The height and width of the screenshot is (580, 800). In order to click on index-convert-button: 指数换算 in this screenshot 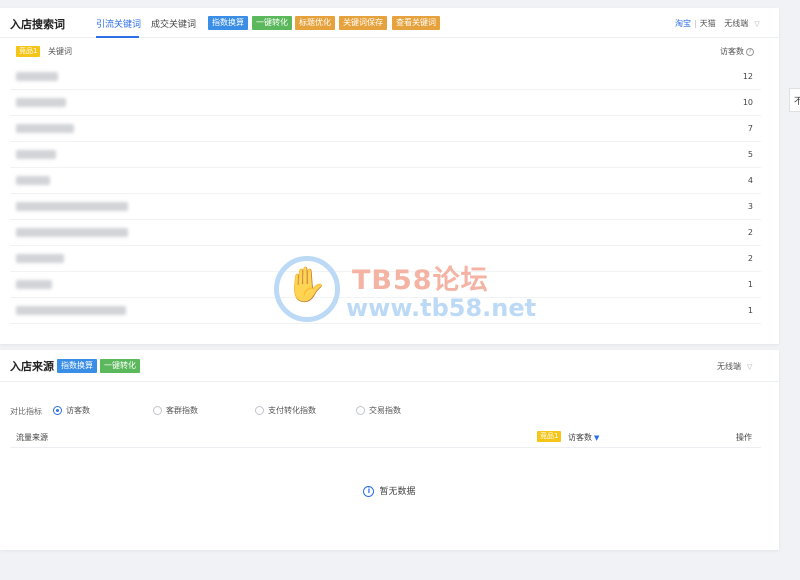, I will do `click(228, 23)`.